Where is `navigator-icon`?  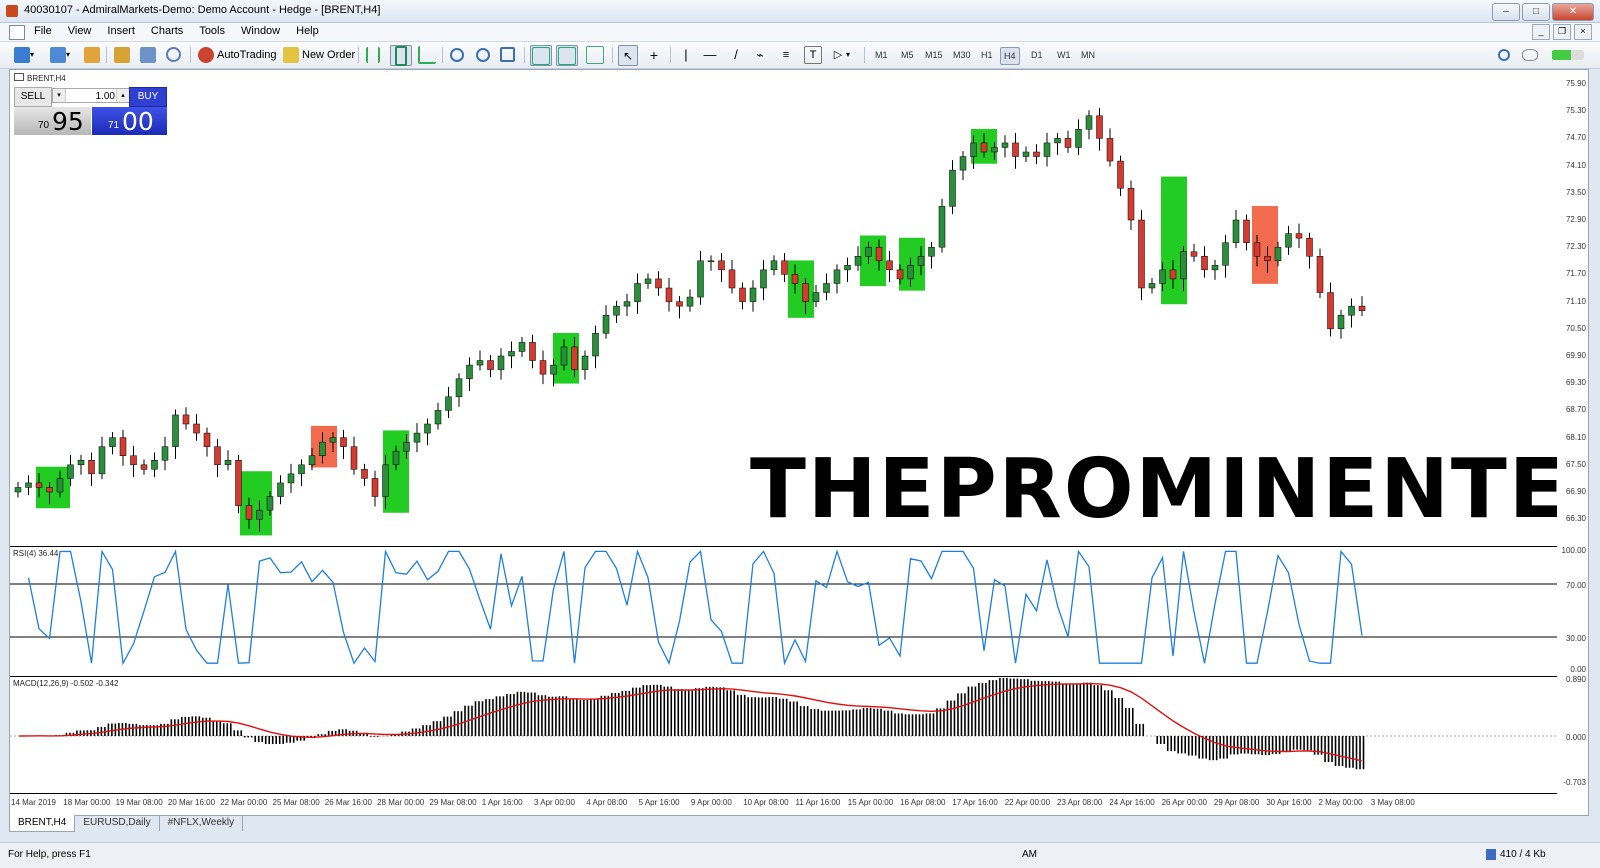 navigator-icon is located at coordinates (122, 54).